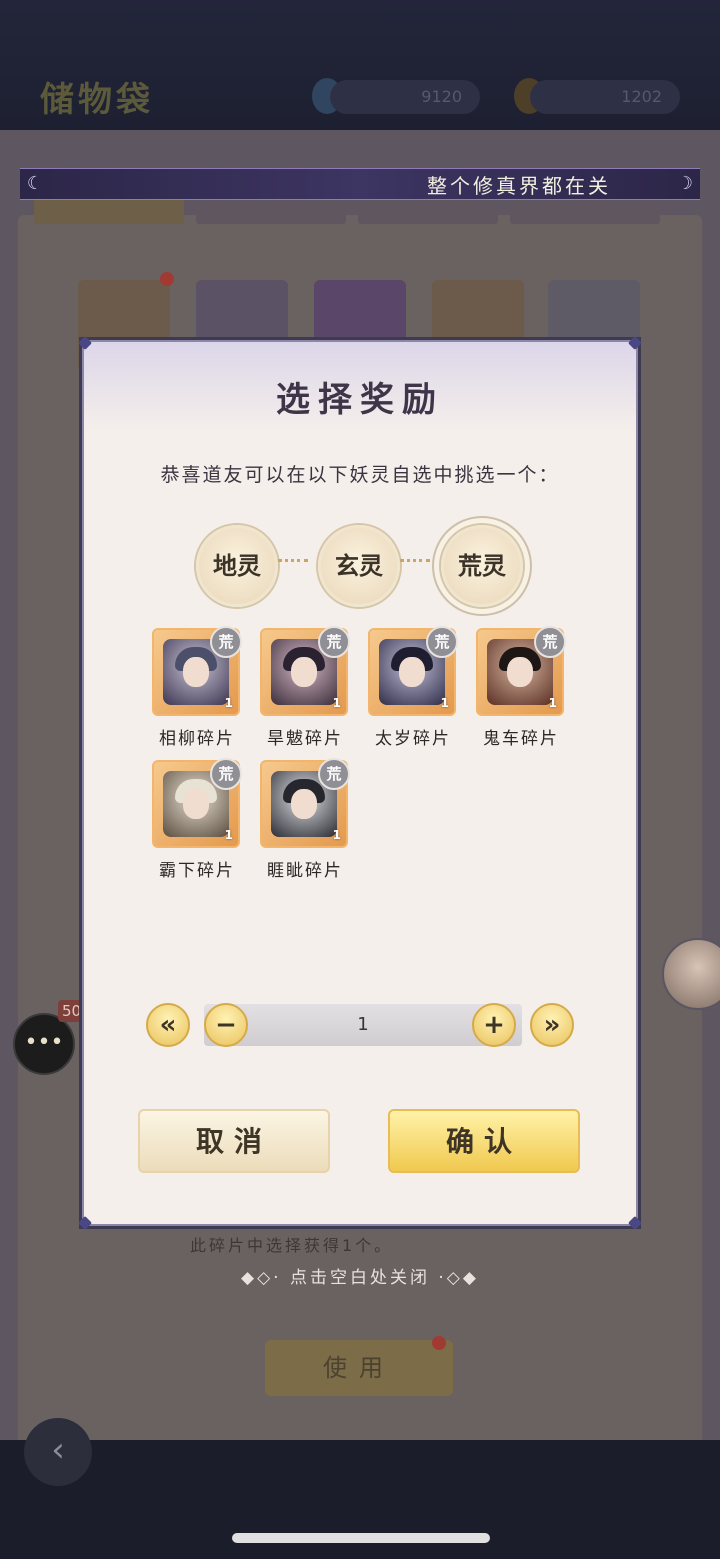 Image resolution: width=720 pixels, height=1559 pixels. I want to click on dialog-subtitle: 恭喜道友可以在以下妖灵自选中挑选一个：, so click(360, 475).